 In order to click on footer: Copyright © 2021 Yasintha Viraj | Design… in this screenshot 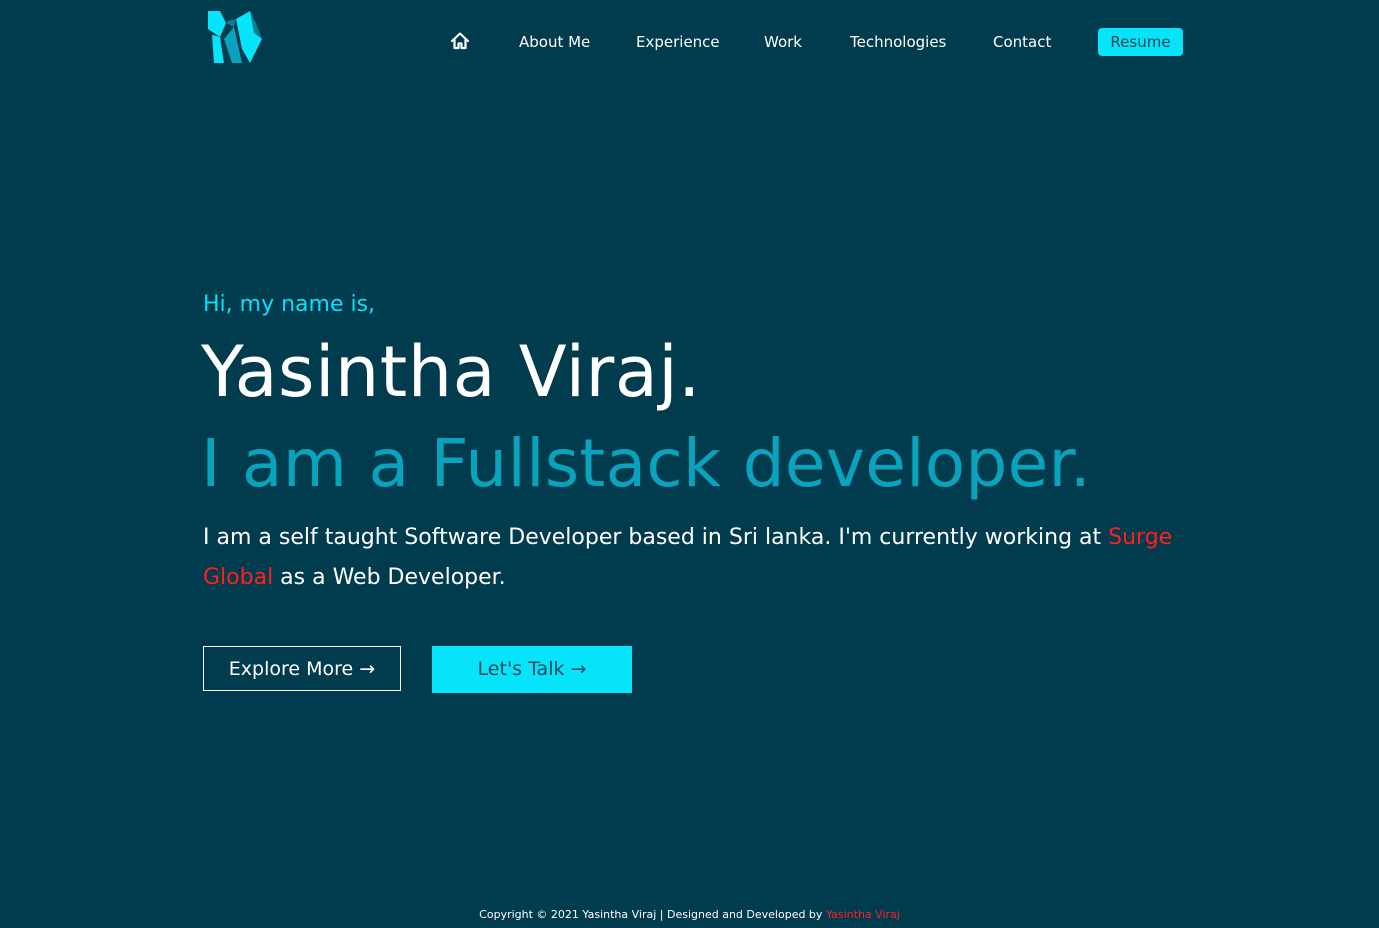, I will do `click(689, 915)`.